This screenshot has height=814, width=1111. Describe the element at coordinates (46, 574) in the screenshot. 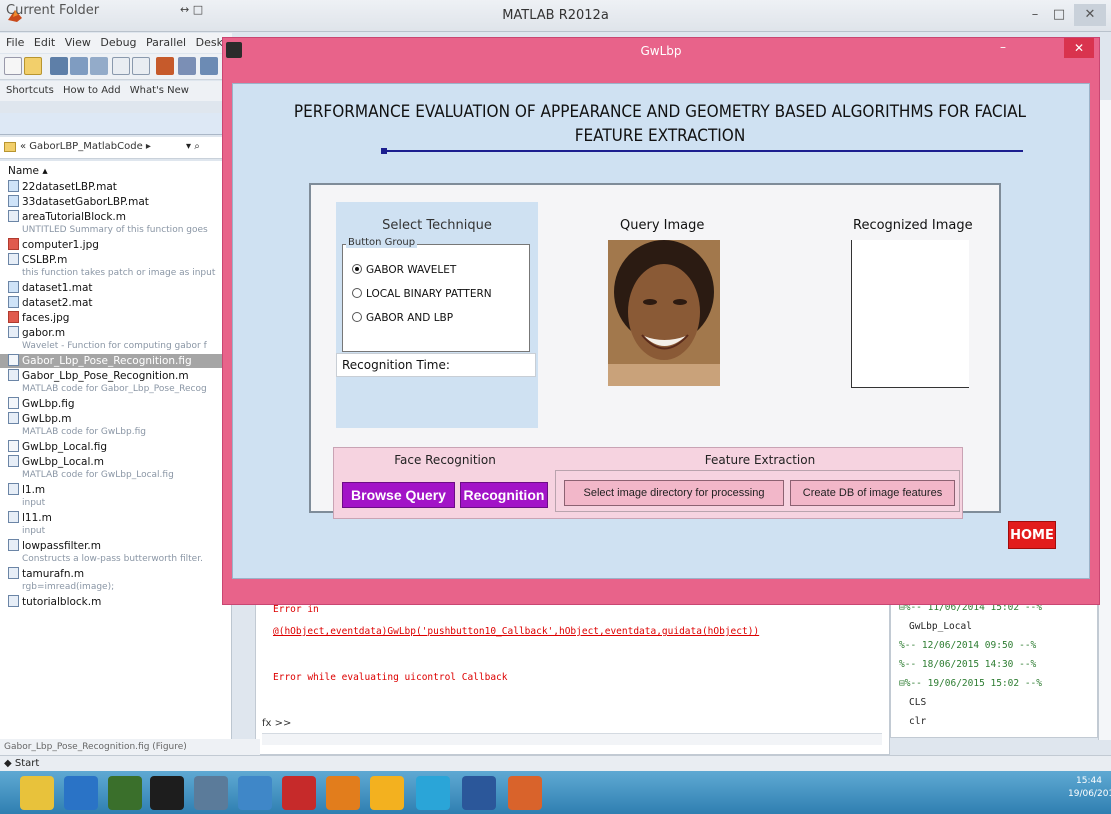

I see `file-list-item: tamurafn.m` at that location.